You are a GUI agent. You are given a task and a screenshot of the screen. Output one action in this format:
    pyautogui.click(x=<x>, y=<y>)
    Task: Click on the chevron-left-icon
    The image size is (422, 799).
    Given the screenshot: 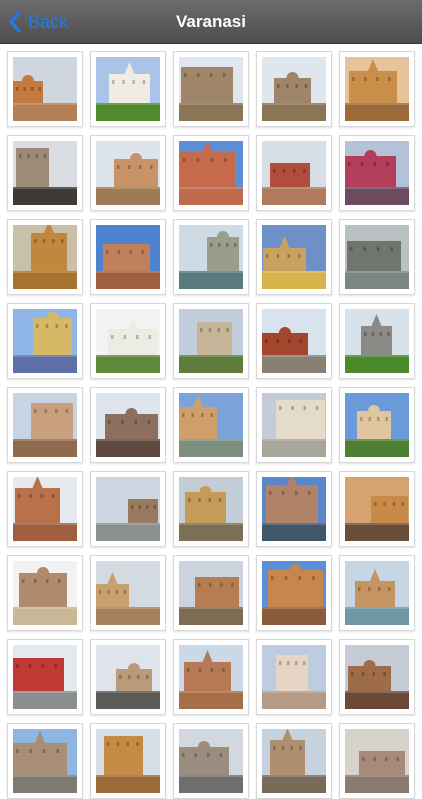 What is the action you would take?
    pyautogui.click(x=15, y=22)
    